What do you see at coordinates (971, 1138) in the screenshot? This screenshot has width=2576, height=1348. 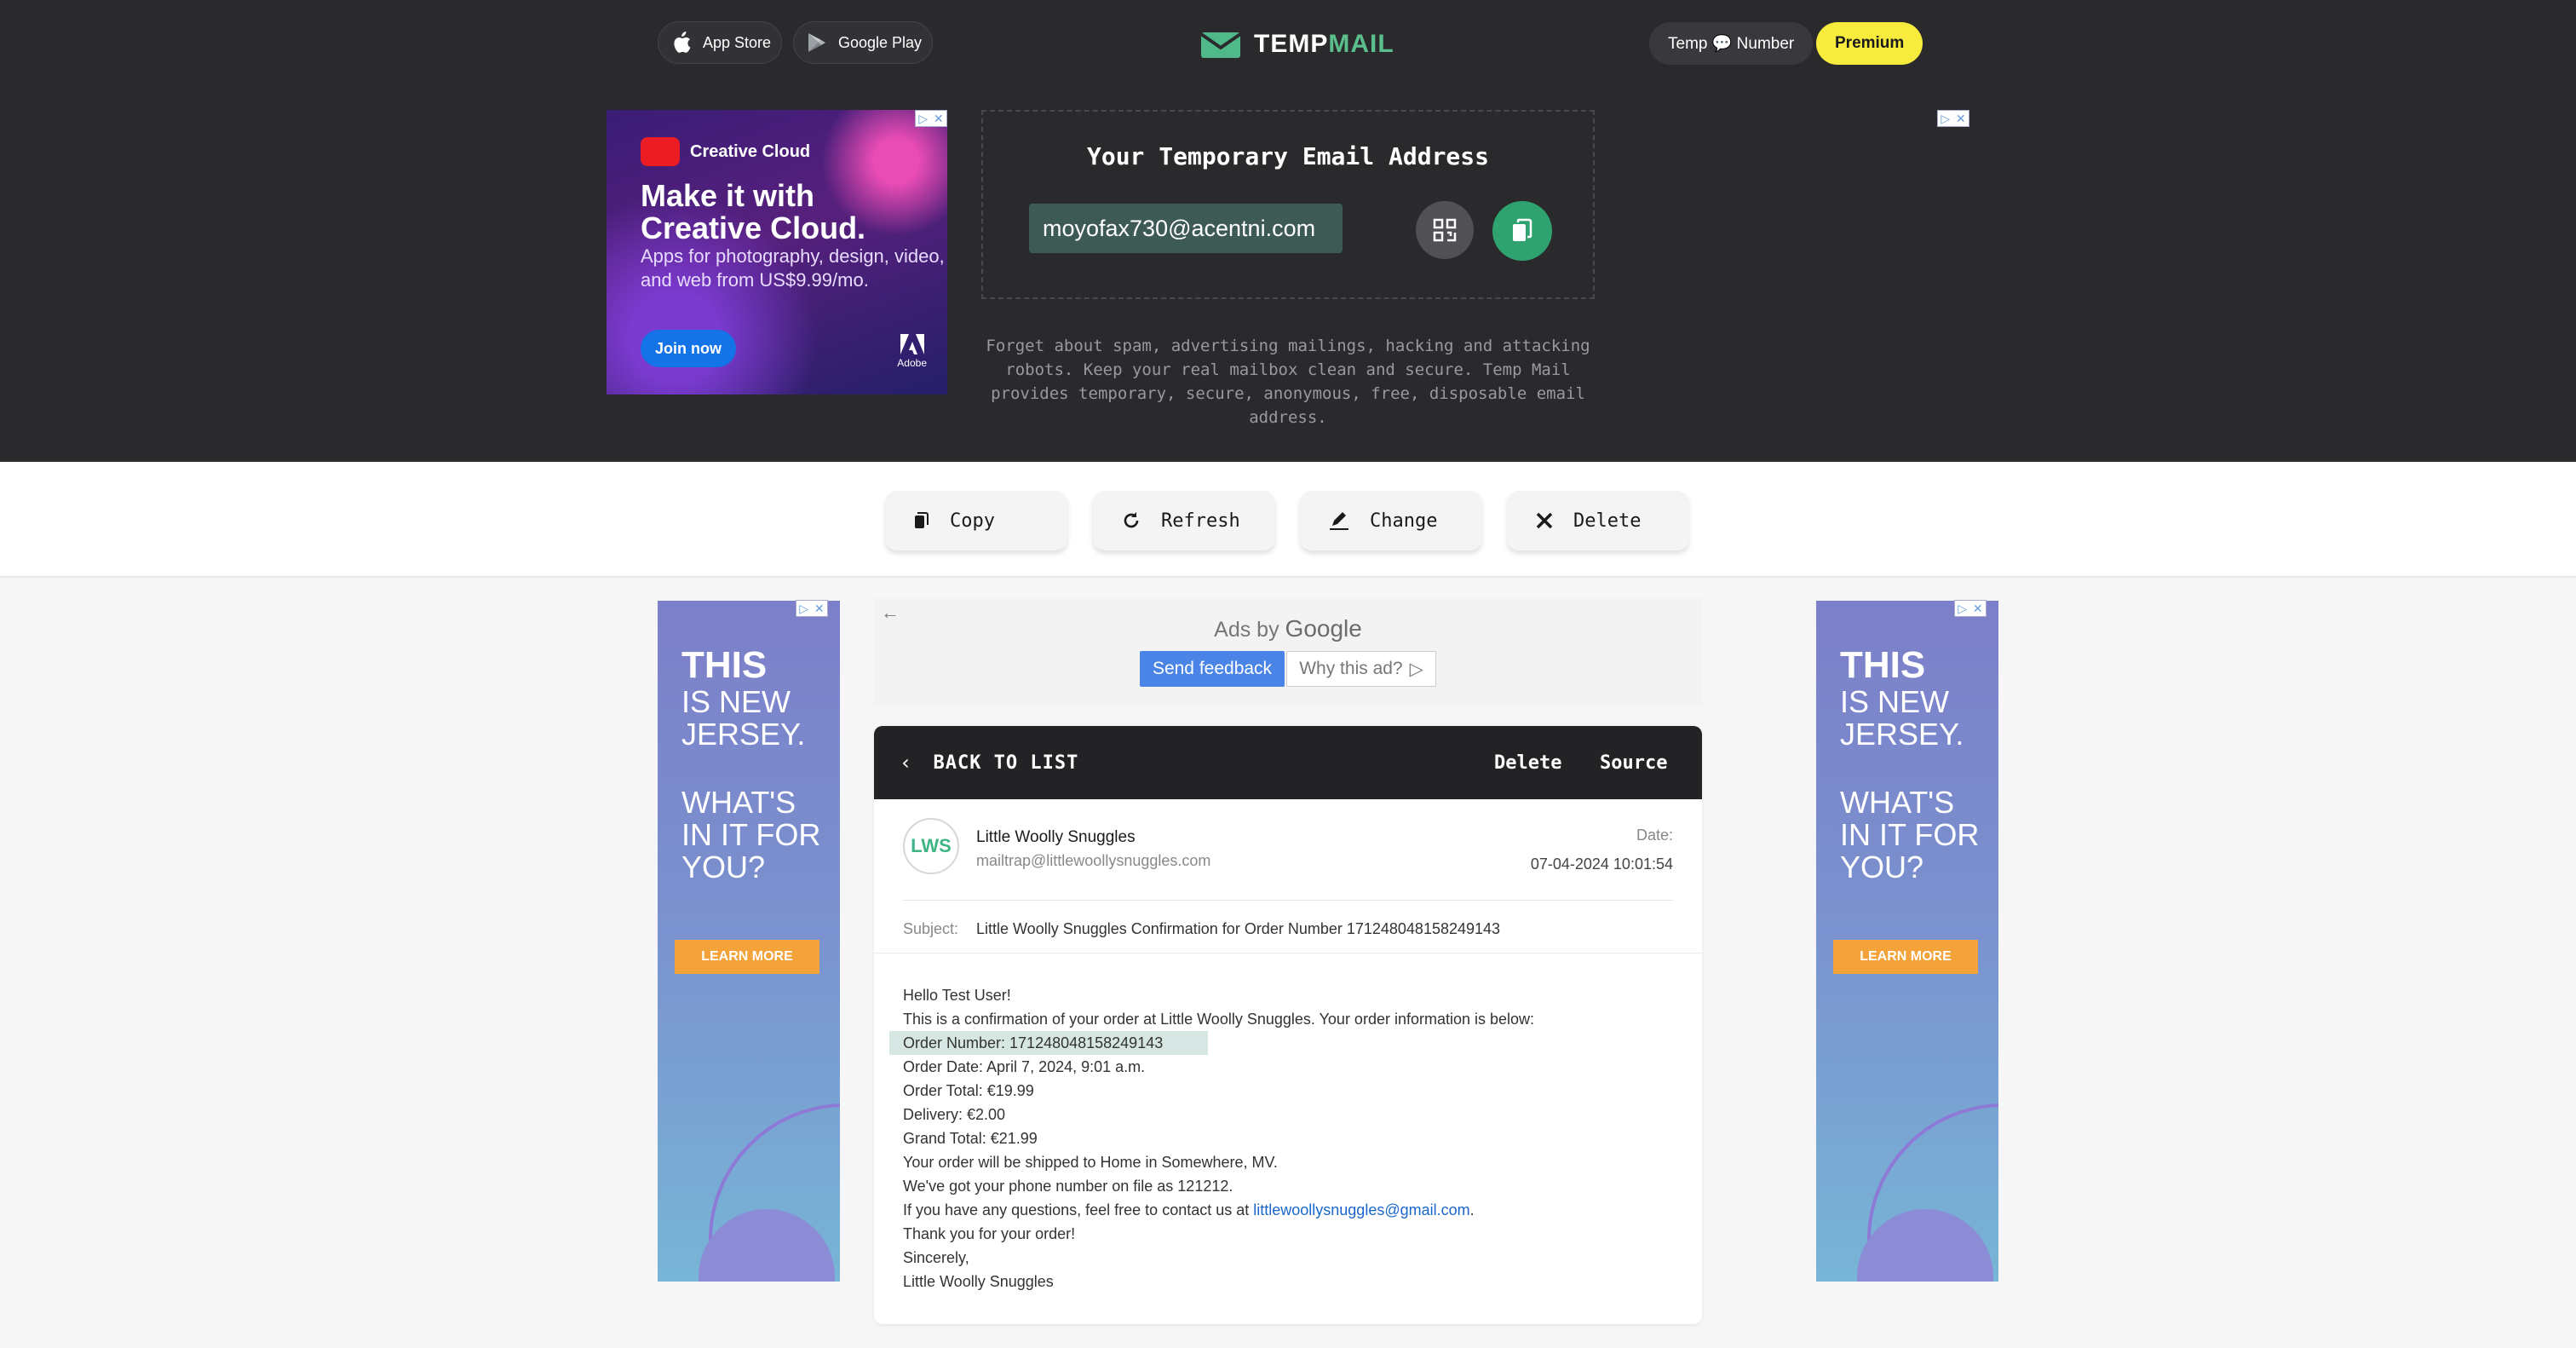 I see `body-line: Grand Total: €21.99` at bounding box center [971, 1138].